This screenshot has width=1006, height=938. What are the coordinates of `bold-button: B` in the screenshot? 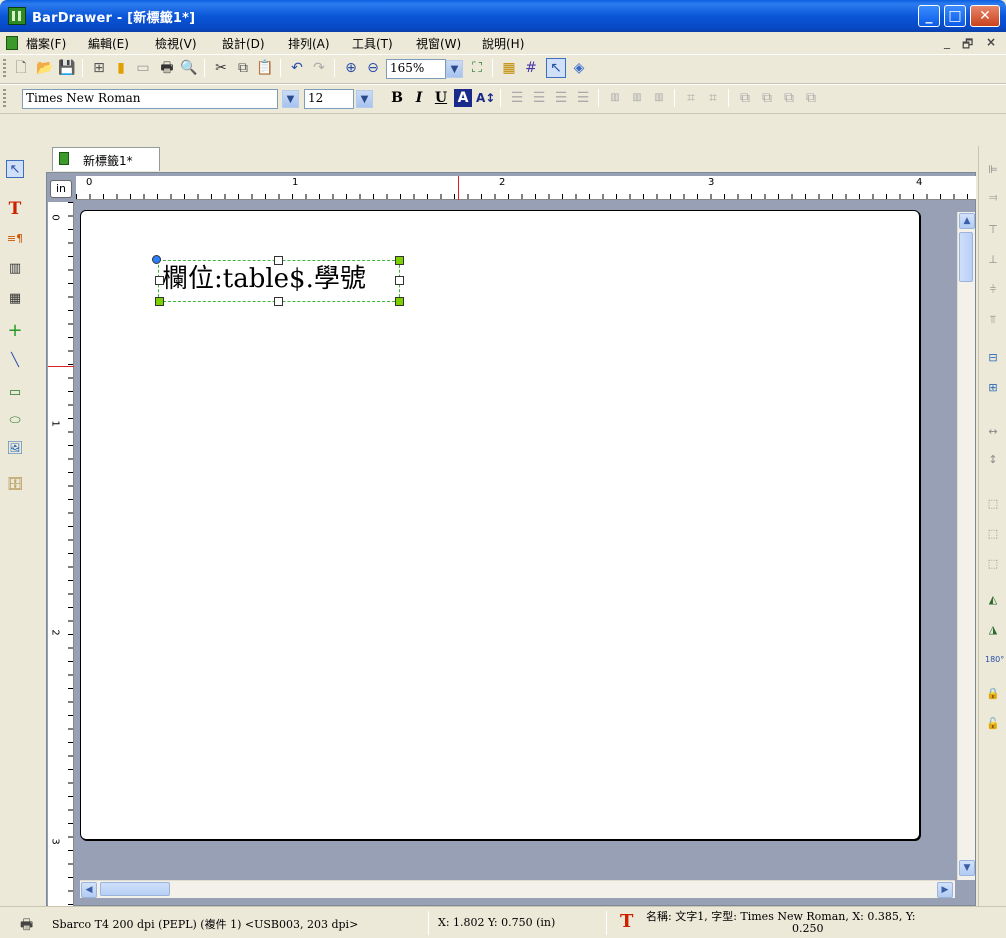 It's located at (397, 98).